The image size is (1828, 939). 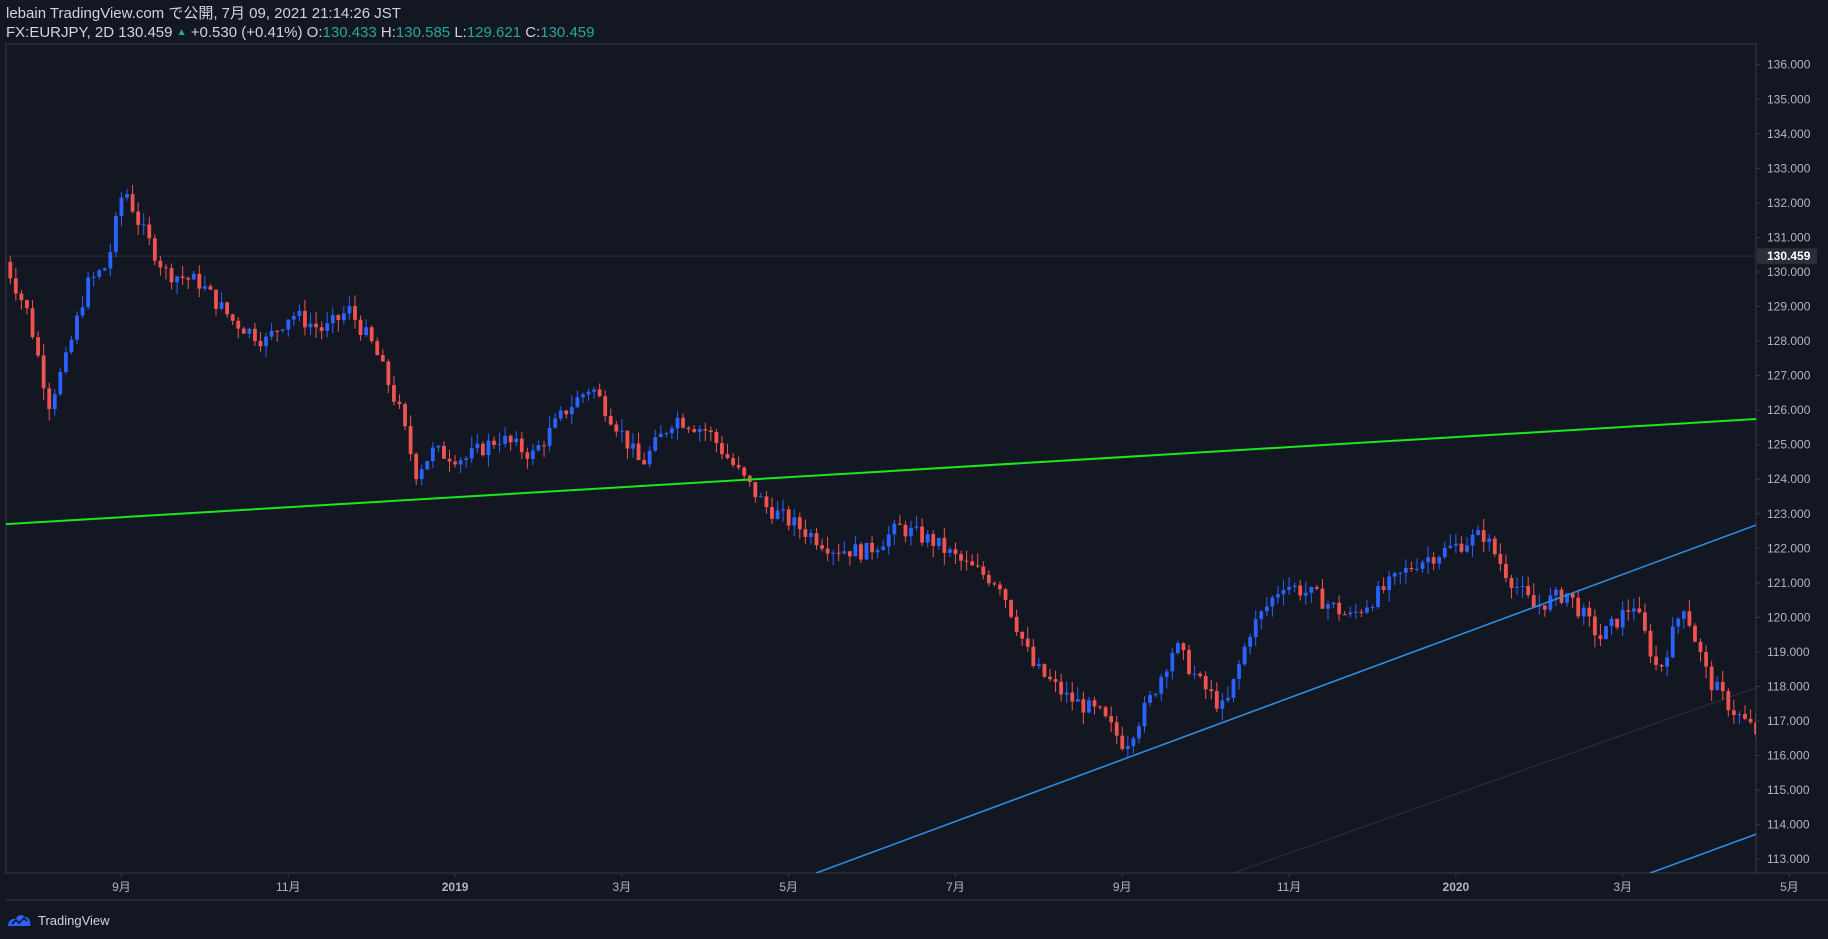 What do you see at coordinates (1788, 721) in the screenshot?
I see `price-tick-label: 117.000` at bounding box center [1788, 721].